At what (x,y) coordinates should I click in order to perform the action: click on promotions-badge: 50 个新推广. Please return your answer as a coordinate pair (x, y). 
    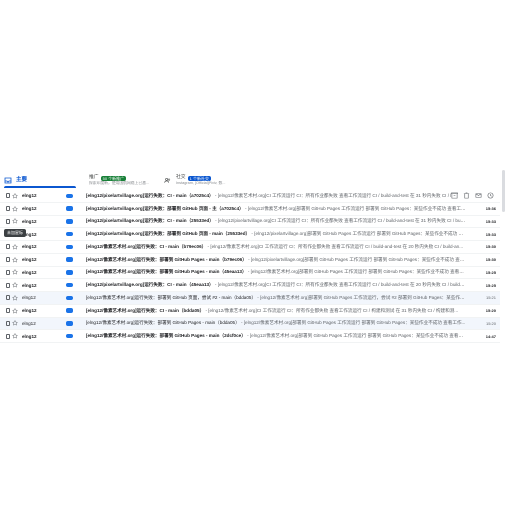
    Looking at the image, I should click on (113, 178).